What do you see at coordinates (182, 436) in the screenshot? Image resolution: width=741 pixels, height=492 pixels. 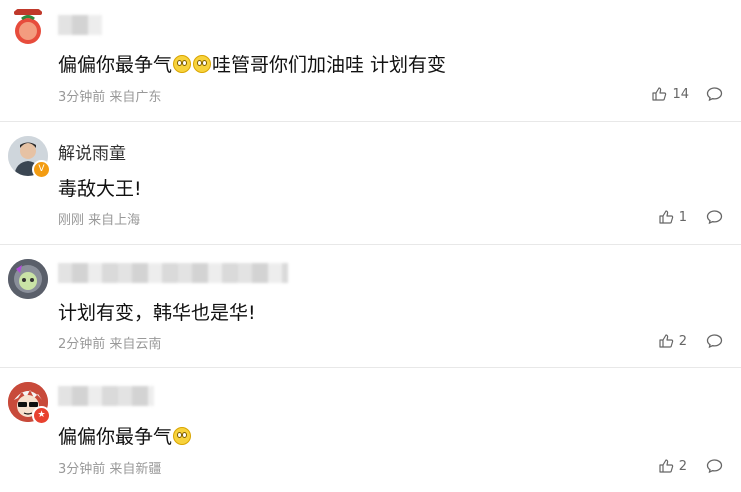 I see `shocked-face-emoji` at bounding box center [182, 436].